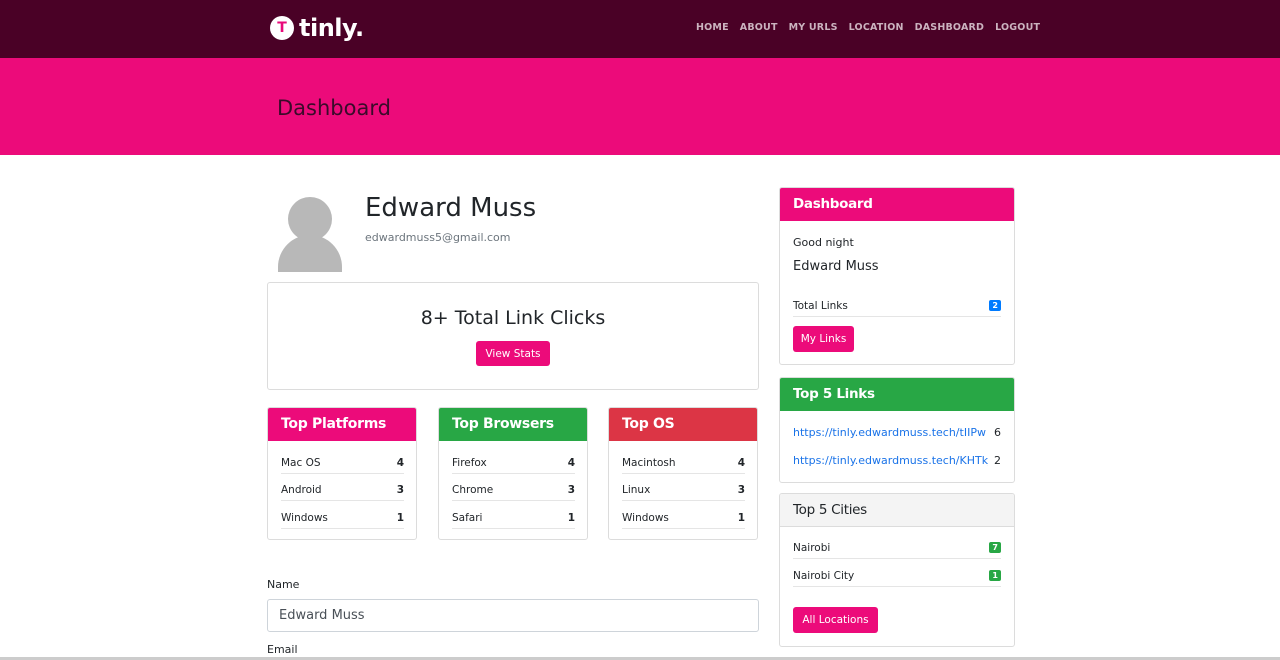  Describe the element at coordinates (513, 615) in the screenshot. I see `name-field: Edward Muss` at that location.